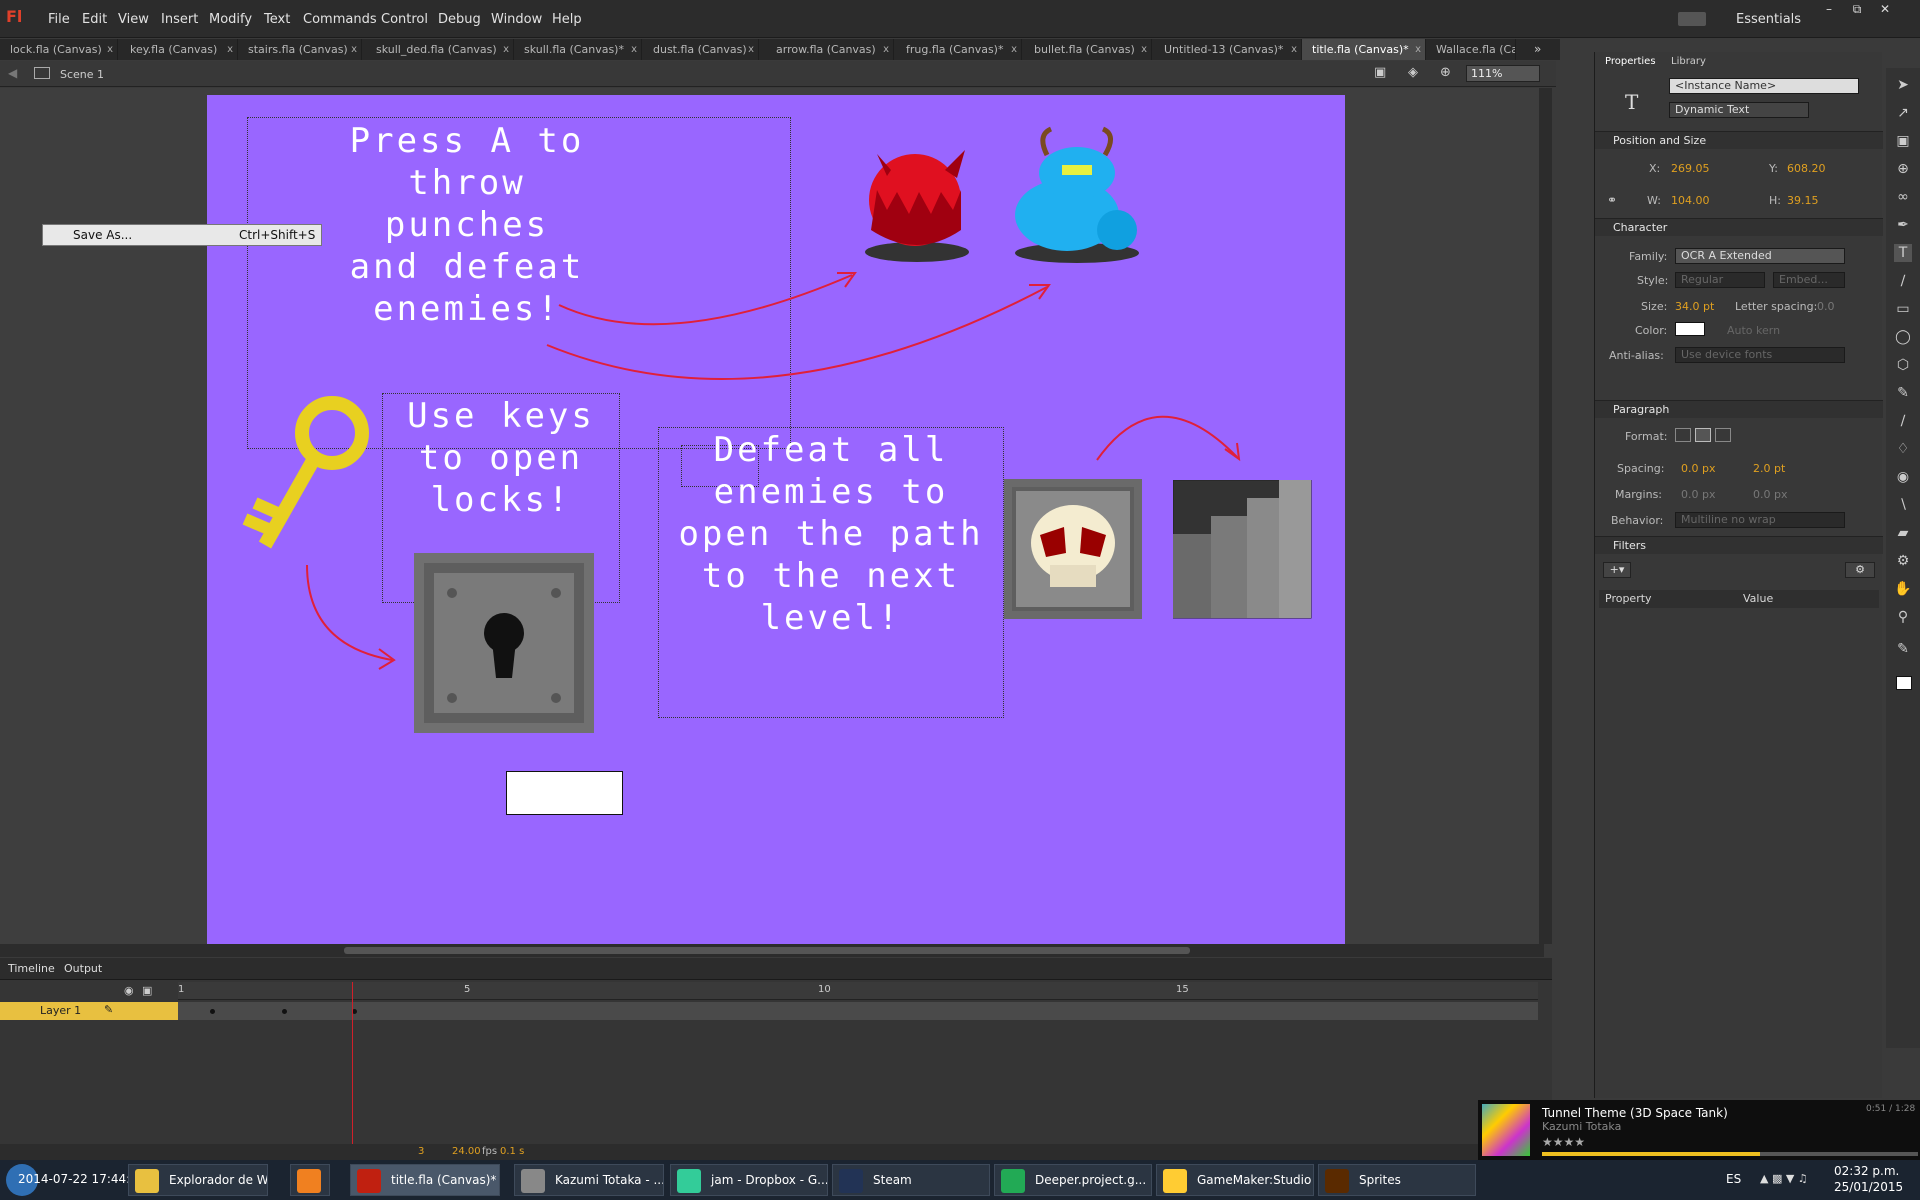  What do you see at coordinates (1903, 449) in the screenshot?
I see `paint-bucket-icon: ♢` at bounding box center [1903, 449].